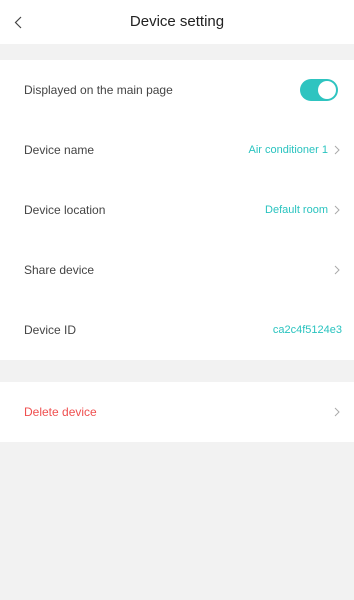 Image resolution: width=354 pixels, height=600 pixels. Describe the element at coordinates (60, 412) in the screenshot. I see `delete-device-label: Delete device` at that location.